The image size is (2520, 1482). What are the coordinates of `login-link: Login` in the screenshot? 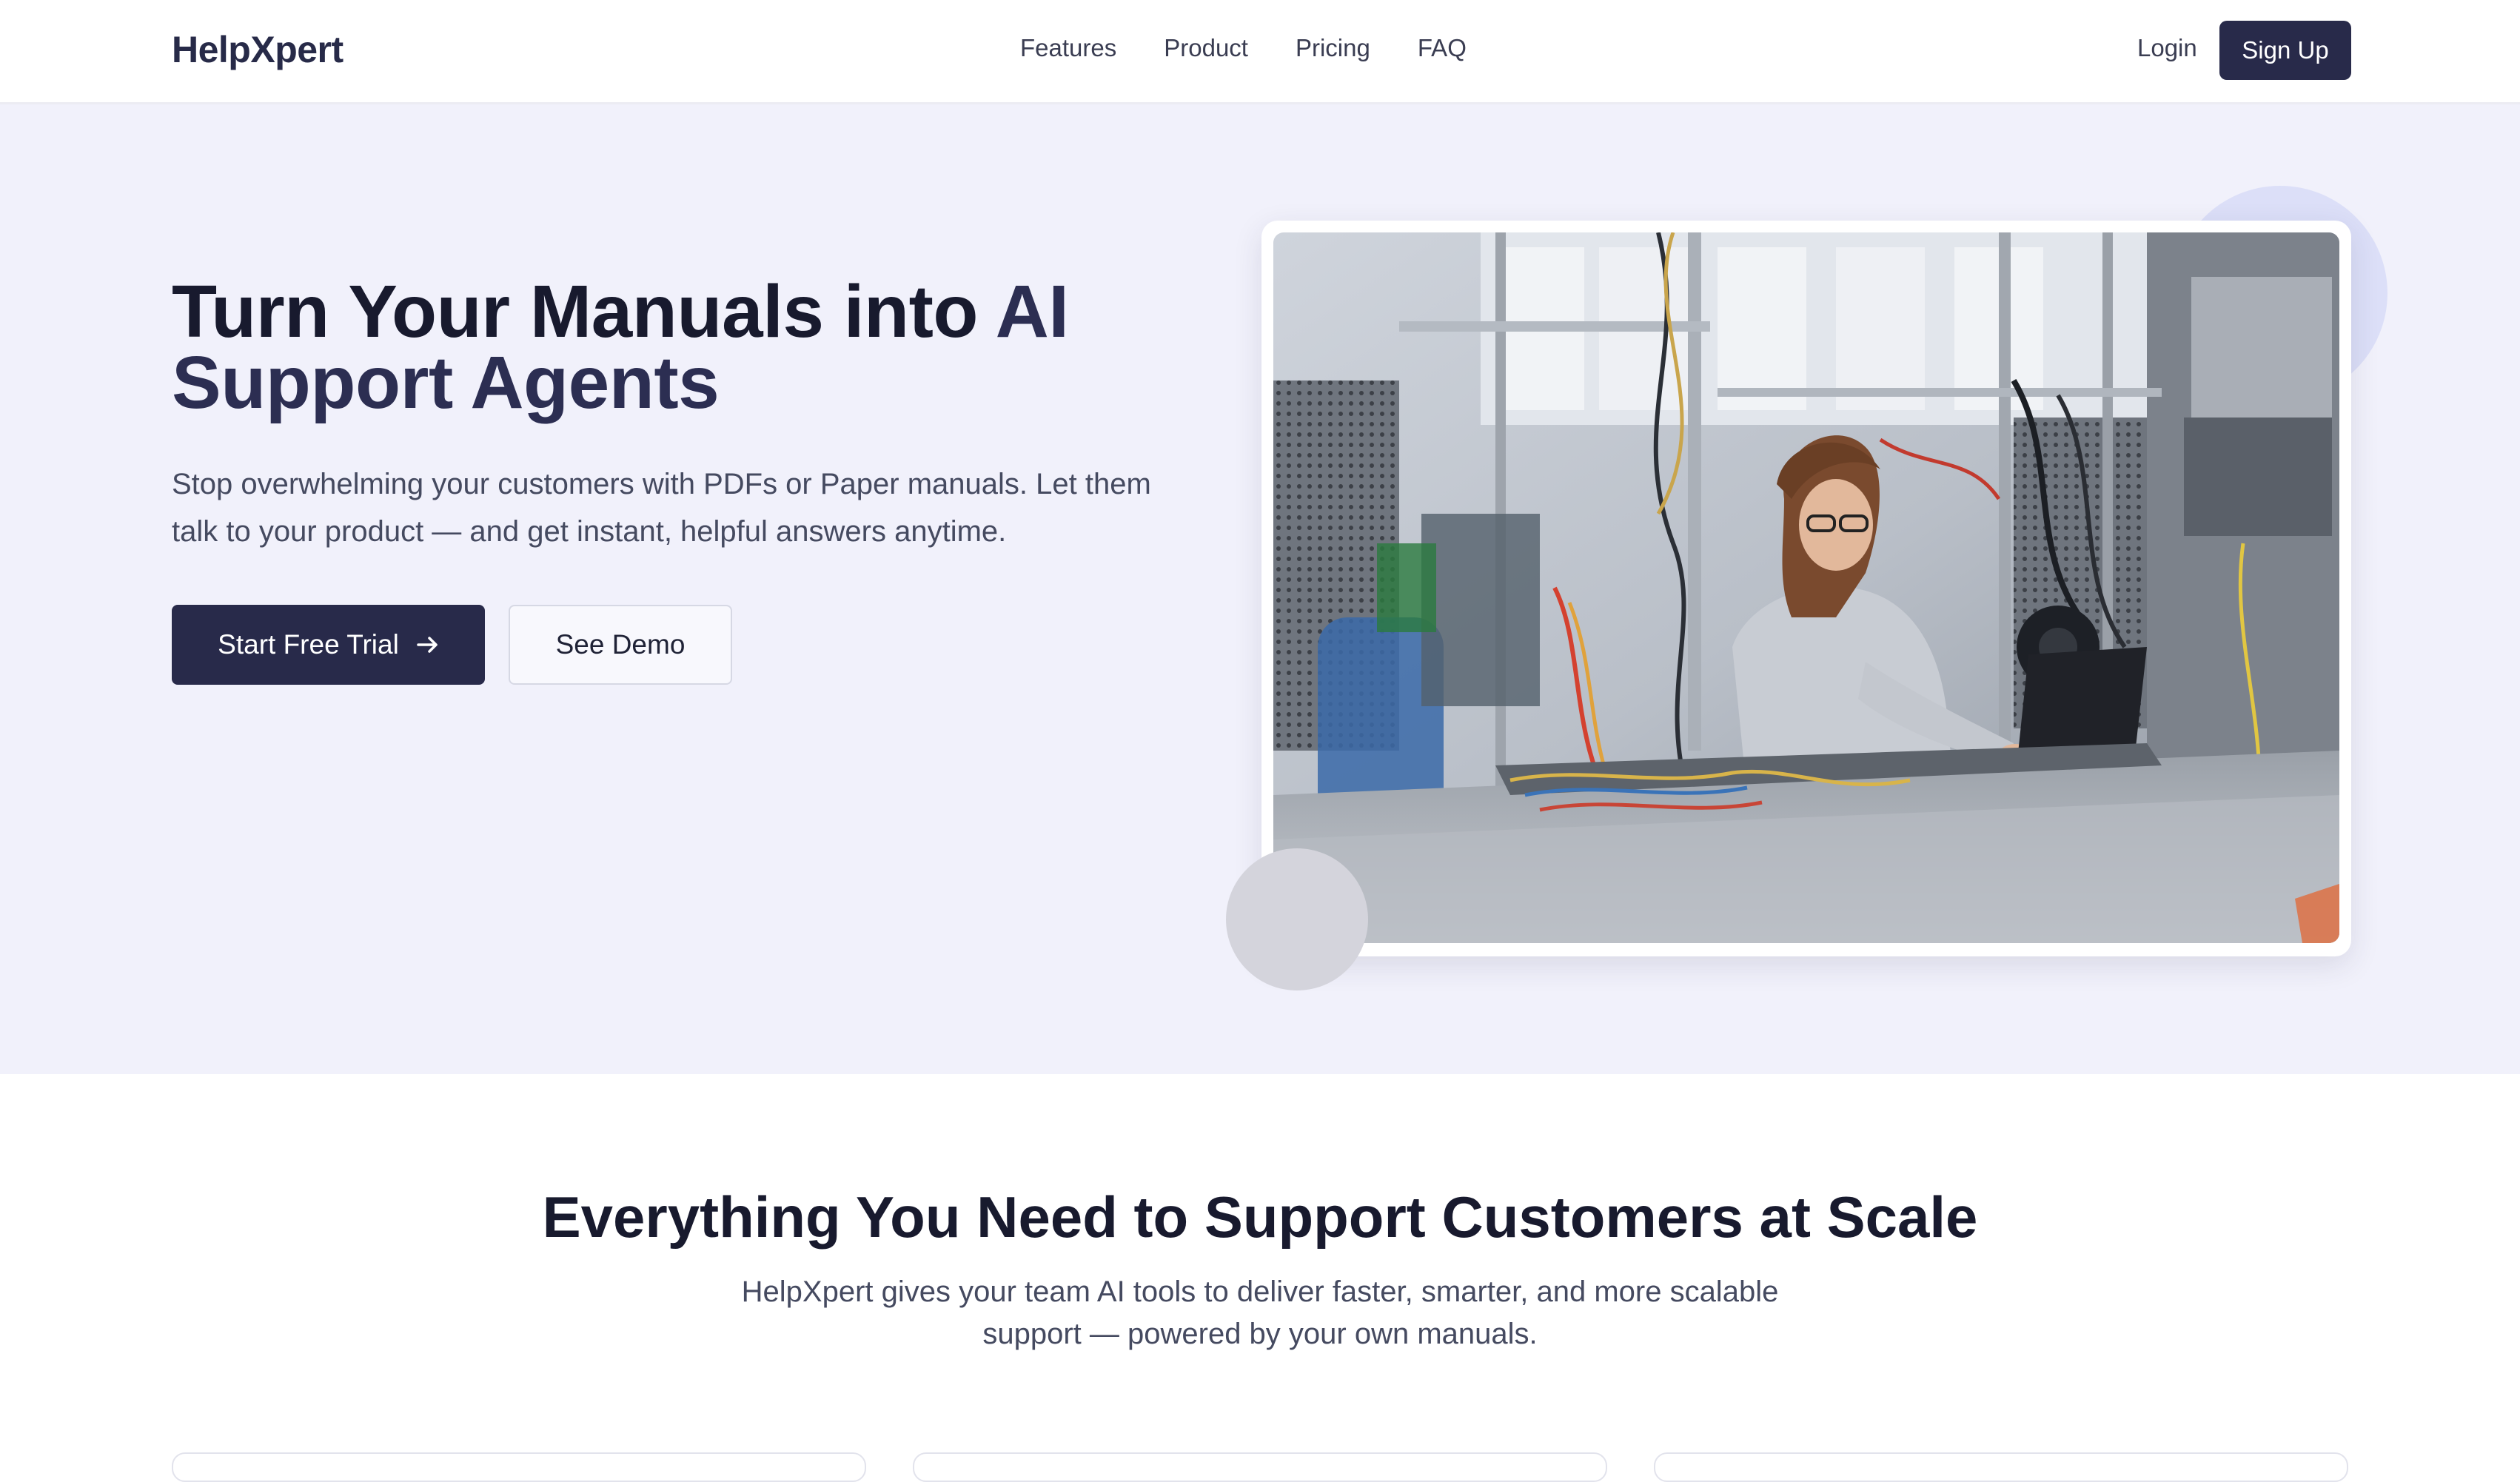 It's located at (2167, 48).